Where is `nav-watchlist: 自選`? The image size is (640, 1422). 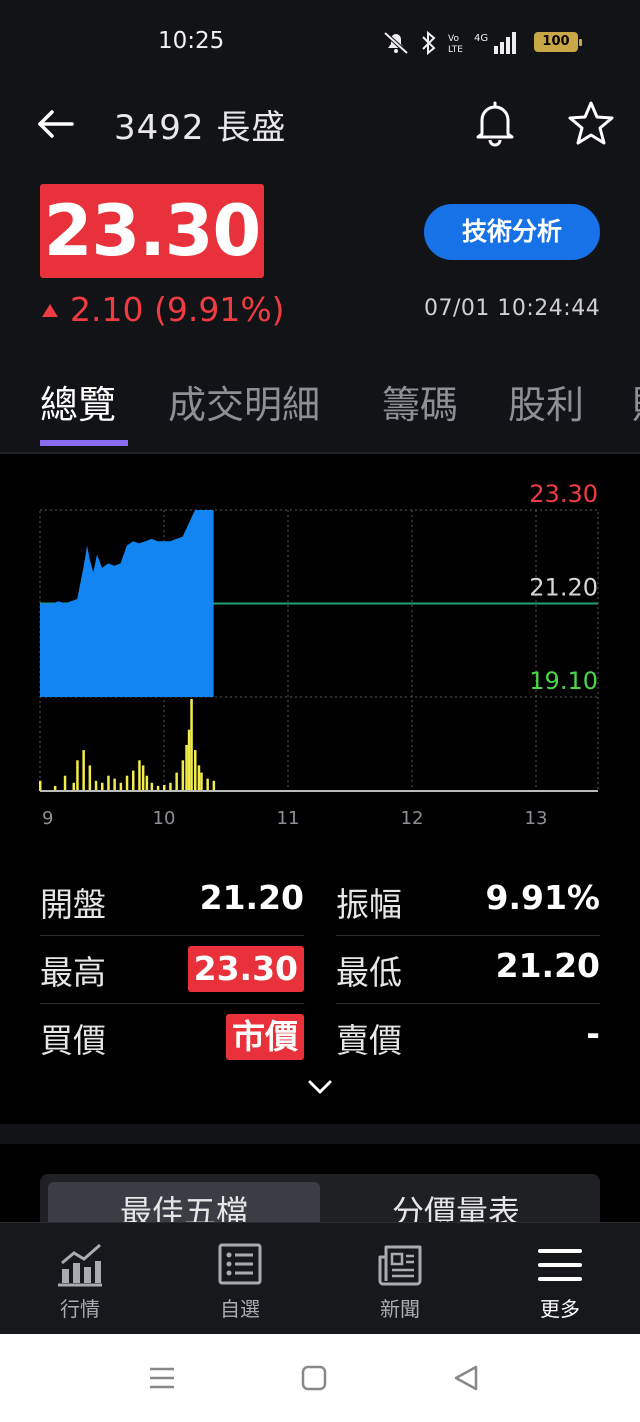
nav-watchlist: 自選 is located at coordinates (240, 1279).